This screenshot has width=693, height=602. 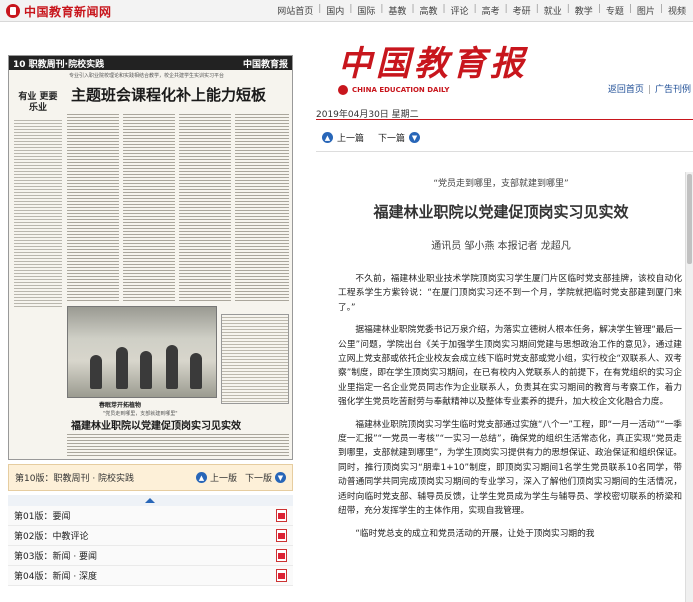 What do you see at coordinates (147, 76) in the screenshot?
I see `paper-tagline: 专业引入职业院校理论和实践相结合教学，校企共建学生实训实习平台` at bounding box center [147, 76].